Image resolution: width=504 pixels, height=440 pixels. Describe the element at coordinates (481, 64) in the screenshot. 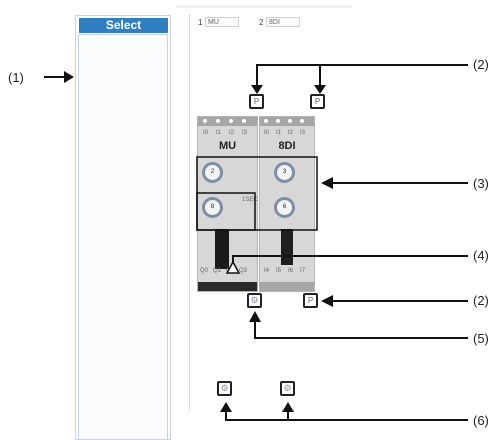

I see `callout-2-top: (2)` at that location.